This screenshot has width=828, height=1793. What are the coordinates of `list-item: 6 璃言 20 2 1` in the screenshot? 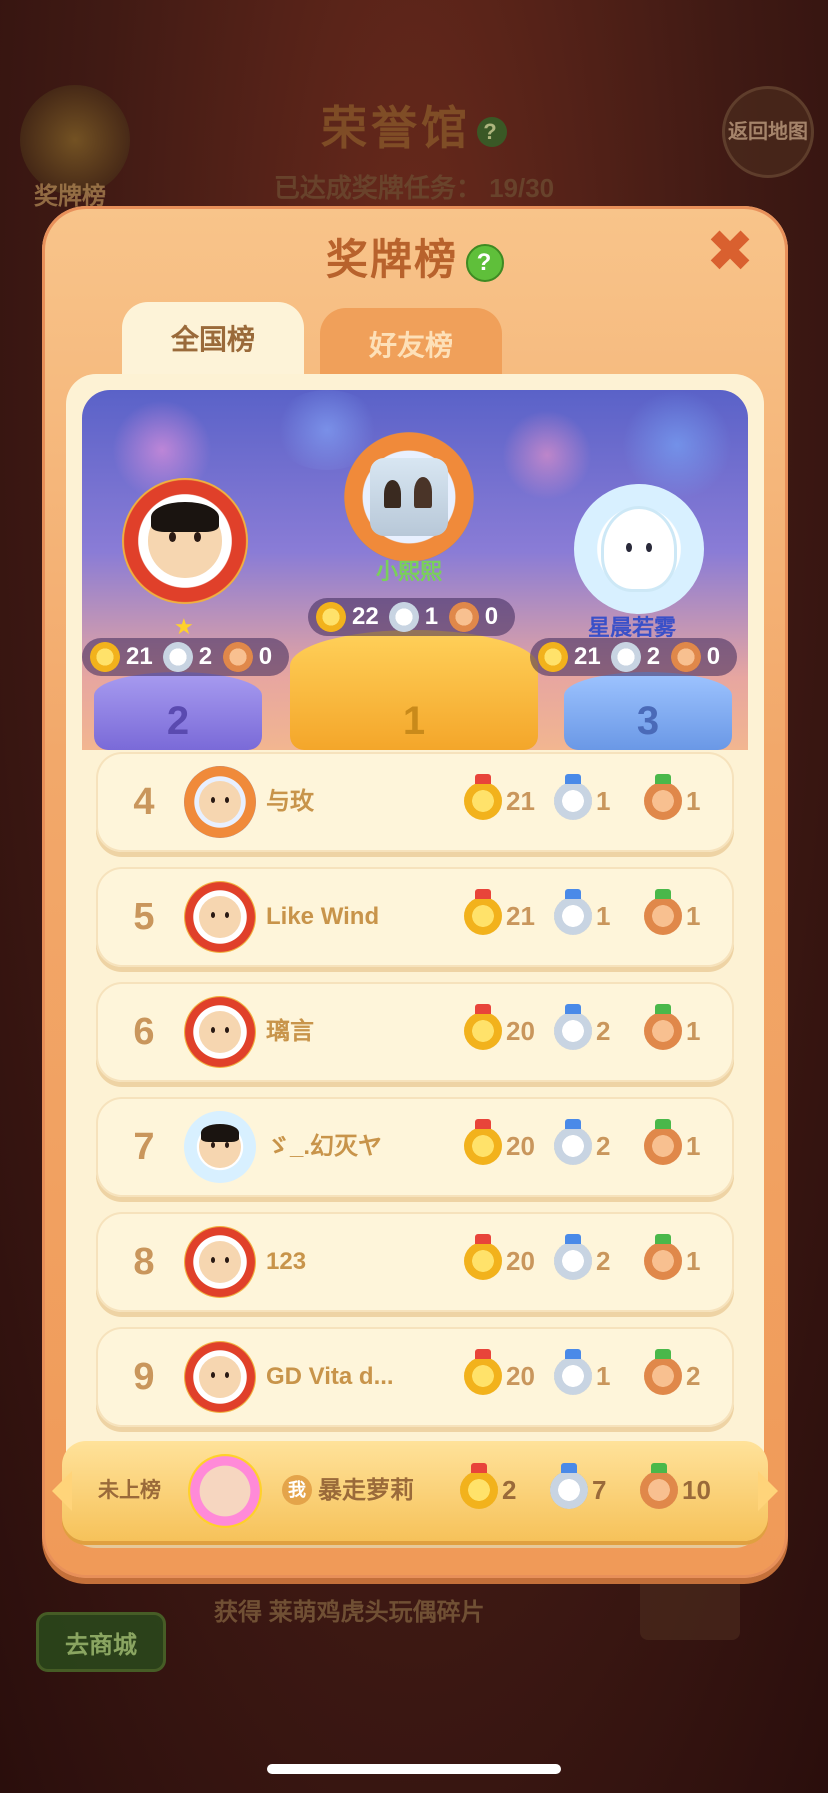 It's located at (415, 1032).